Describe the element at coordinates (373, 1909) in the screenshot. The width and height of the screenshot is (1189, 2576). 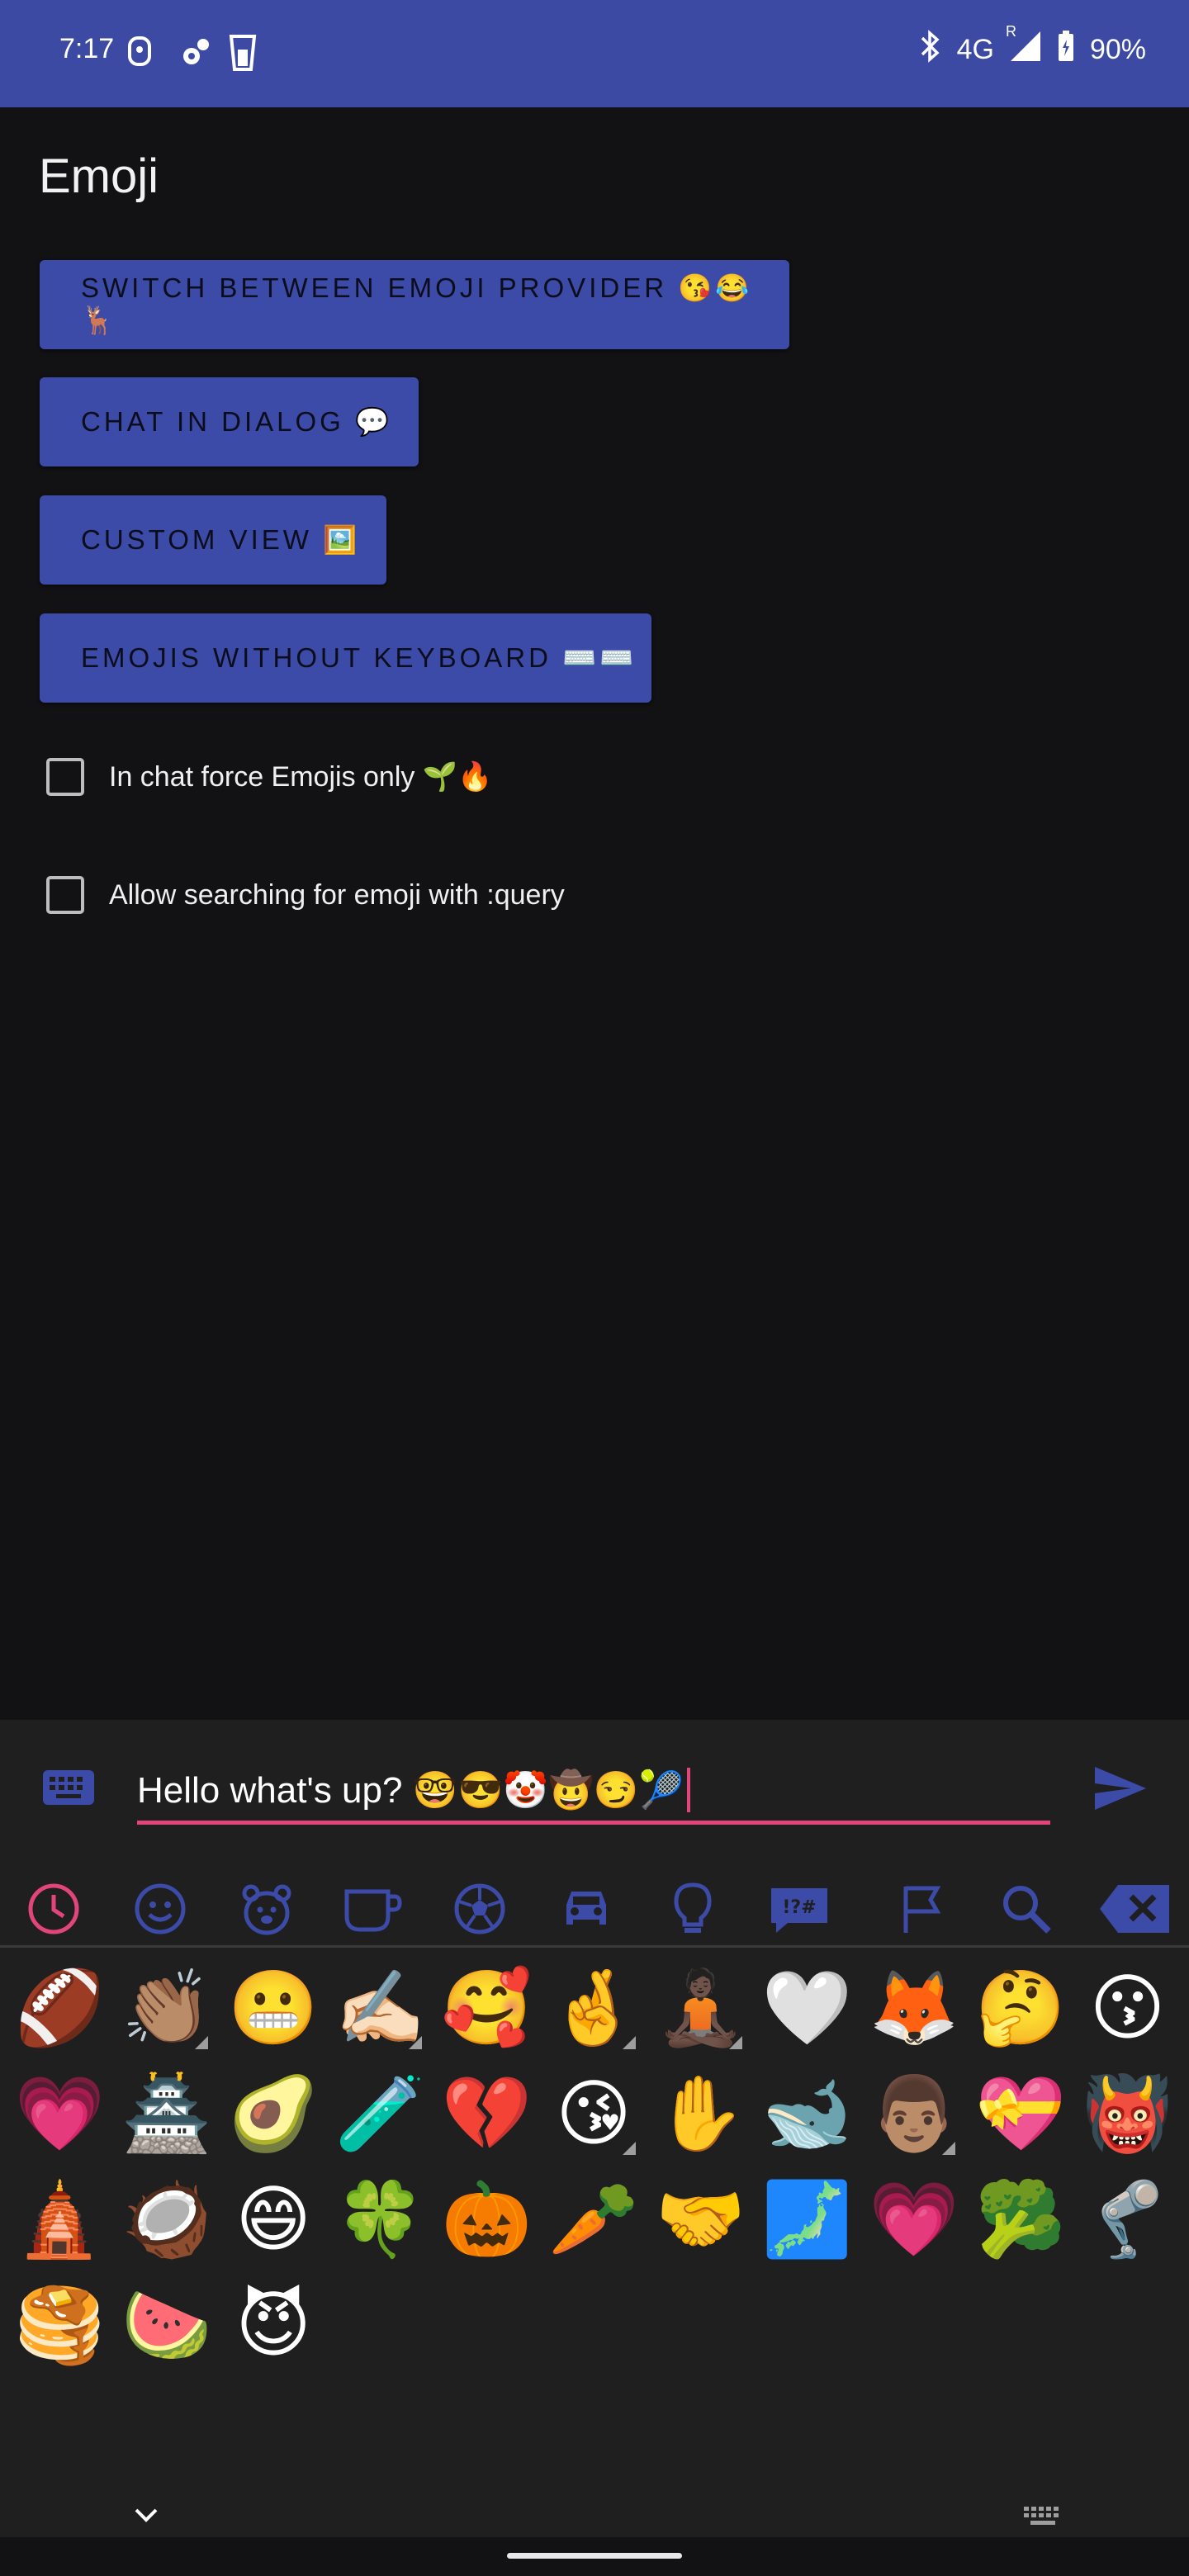
I see `cup-icon` at that location.